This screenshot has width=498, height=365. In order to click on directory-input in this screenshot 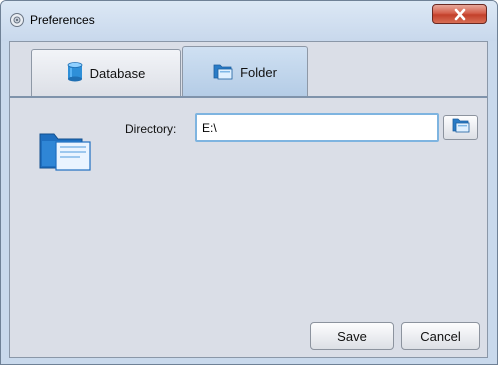, I will do `click(317, 127)`.